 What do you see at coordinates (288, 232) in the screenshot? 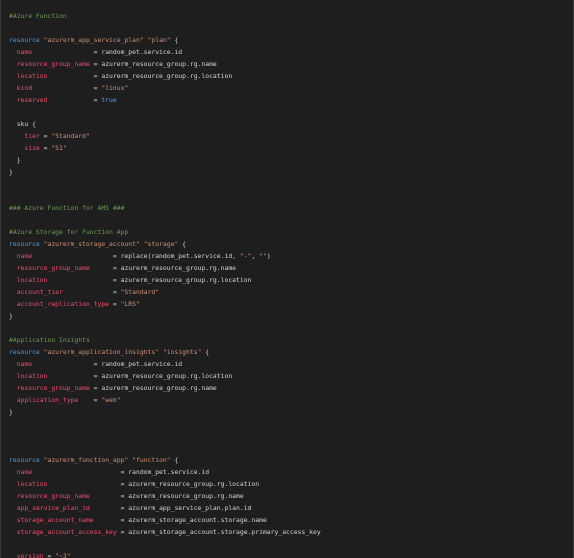
I see `code-line: #Azure Storage for Function App` at bounding box center [288, 232].